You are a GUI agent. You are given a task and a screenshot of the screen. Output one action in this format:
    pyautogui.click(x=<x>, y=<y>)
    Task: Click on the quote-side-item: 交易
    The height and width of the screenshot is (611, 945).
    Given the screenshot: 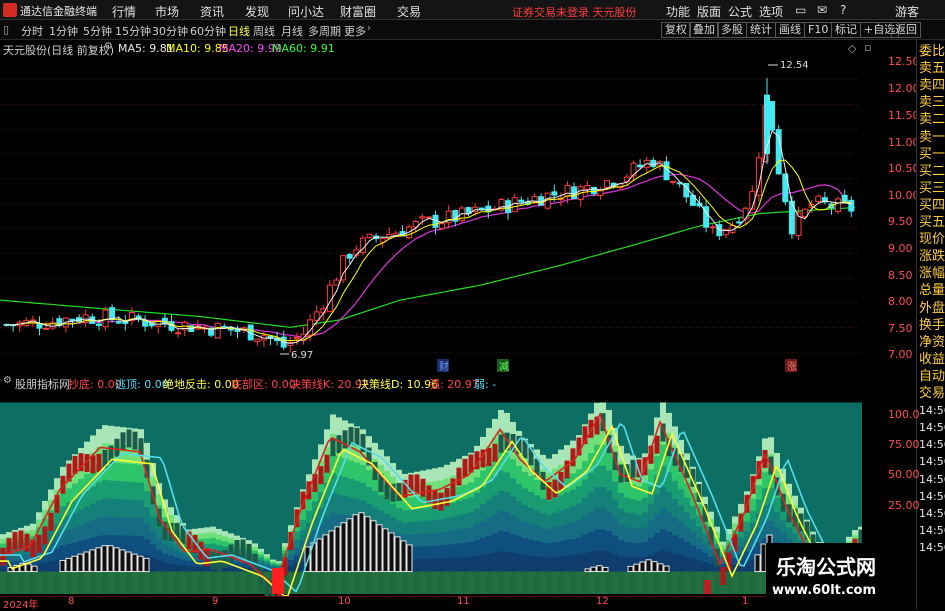 What is the action you would take?
    pyautogui.click(x=932, y=393)
    